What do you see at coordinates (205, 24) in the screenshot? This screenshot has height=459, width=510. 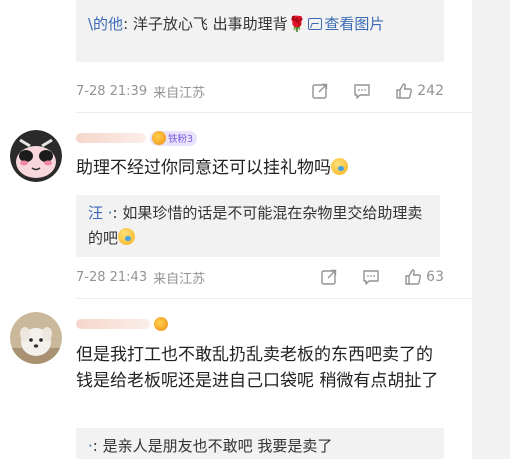 I see `reply-text: : 洋子放心飞 出事助理背` at bounding box center [205, 24].